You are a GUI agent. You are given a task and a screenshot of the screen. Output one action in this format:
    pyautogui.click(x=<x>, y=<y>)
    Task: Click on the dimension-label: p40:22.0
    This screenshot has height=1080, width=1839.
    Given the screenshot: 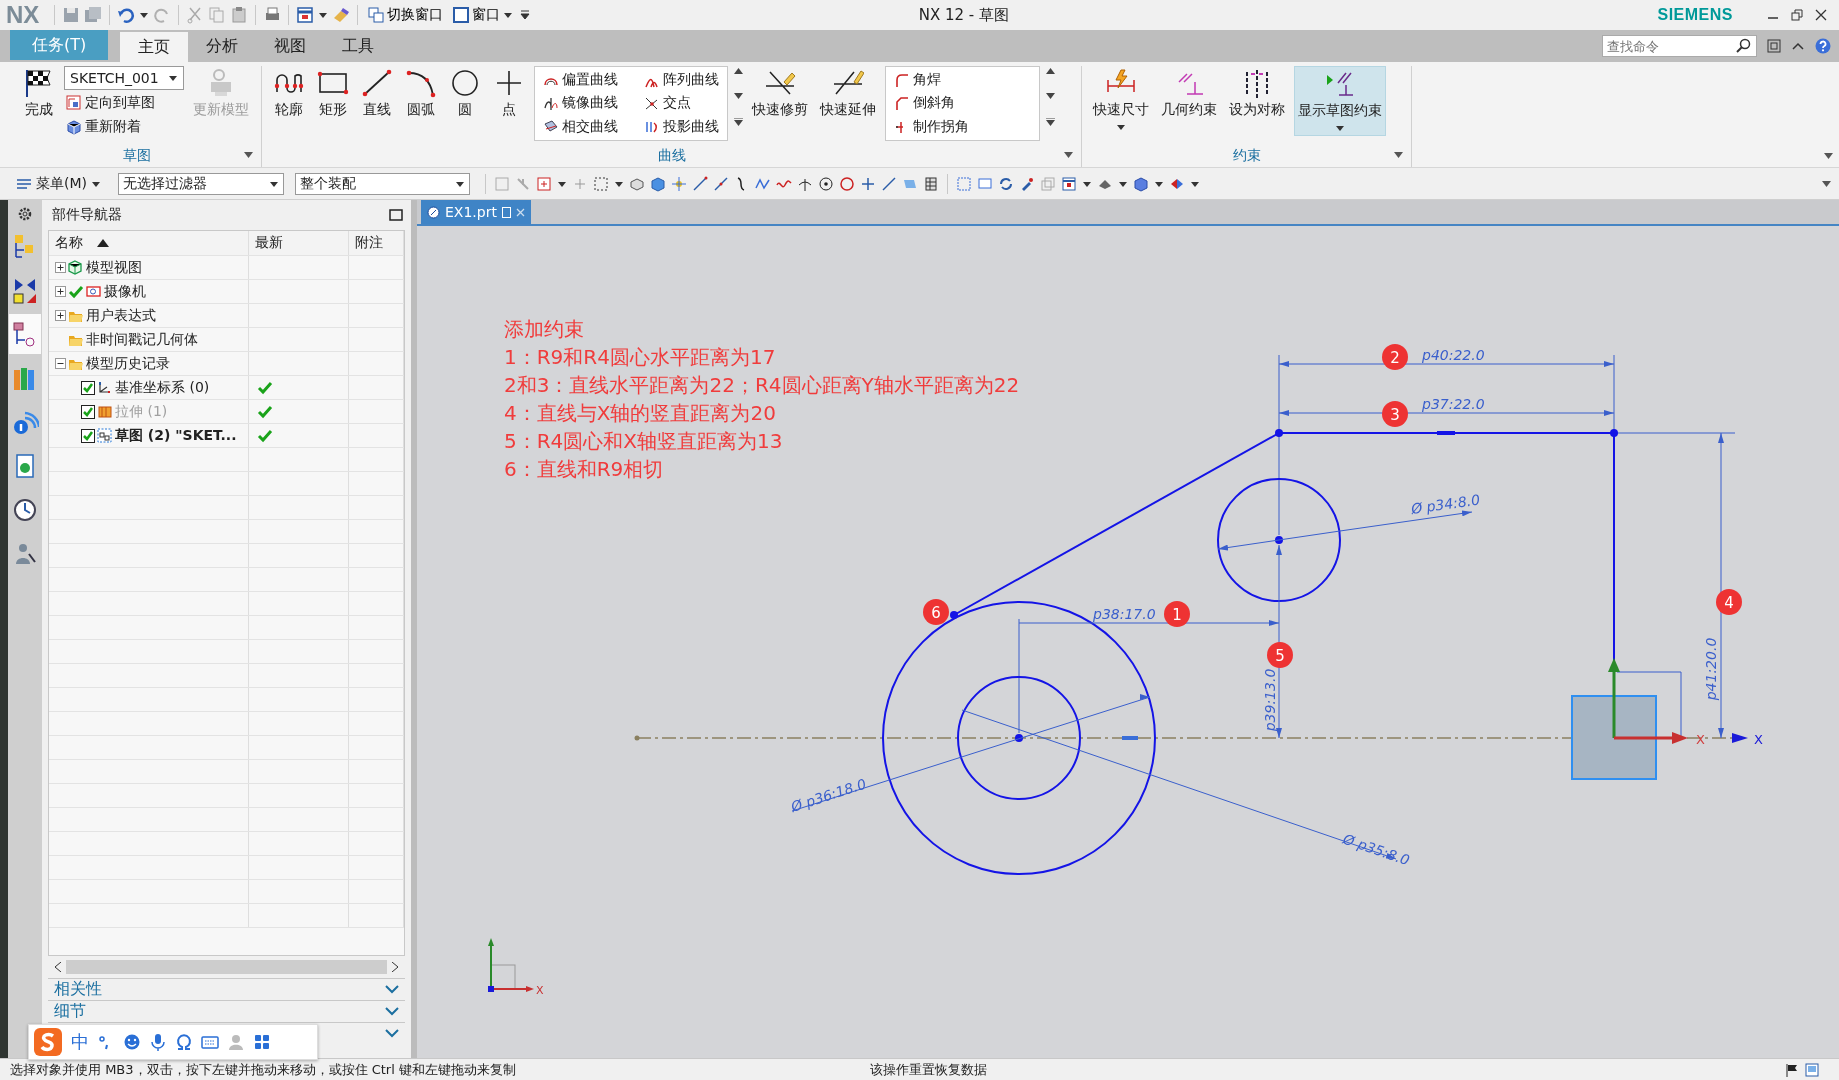 What is the action you would take?
    pyautogui.click(x=1453, y=355)
    